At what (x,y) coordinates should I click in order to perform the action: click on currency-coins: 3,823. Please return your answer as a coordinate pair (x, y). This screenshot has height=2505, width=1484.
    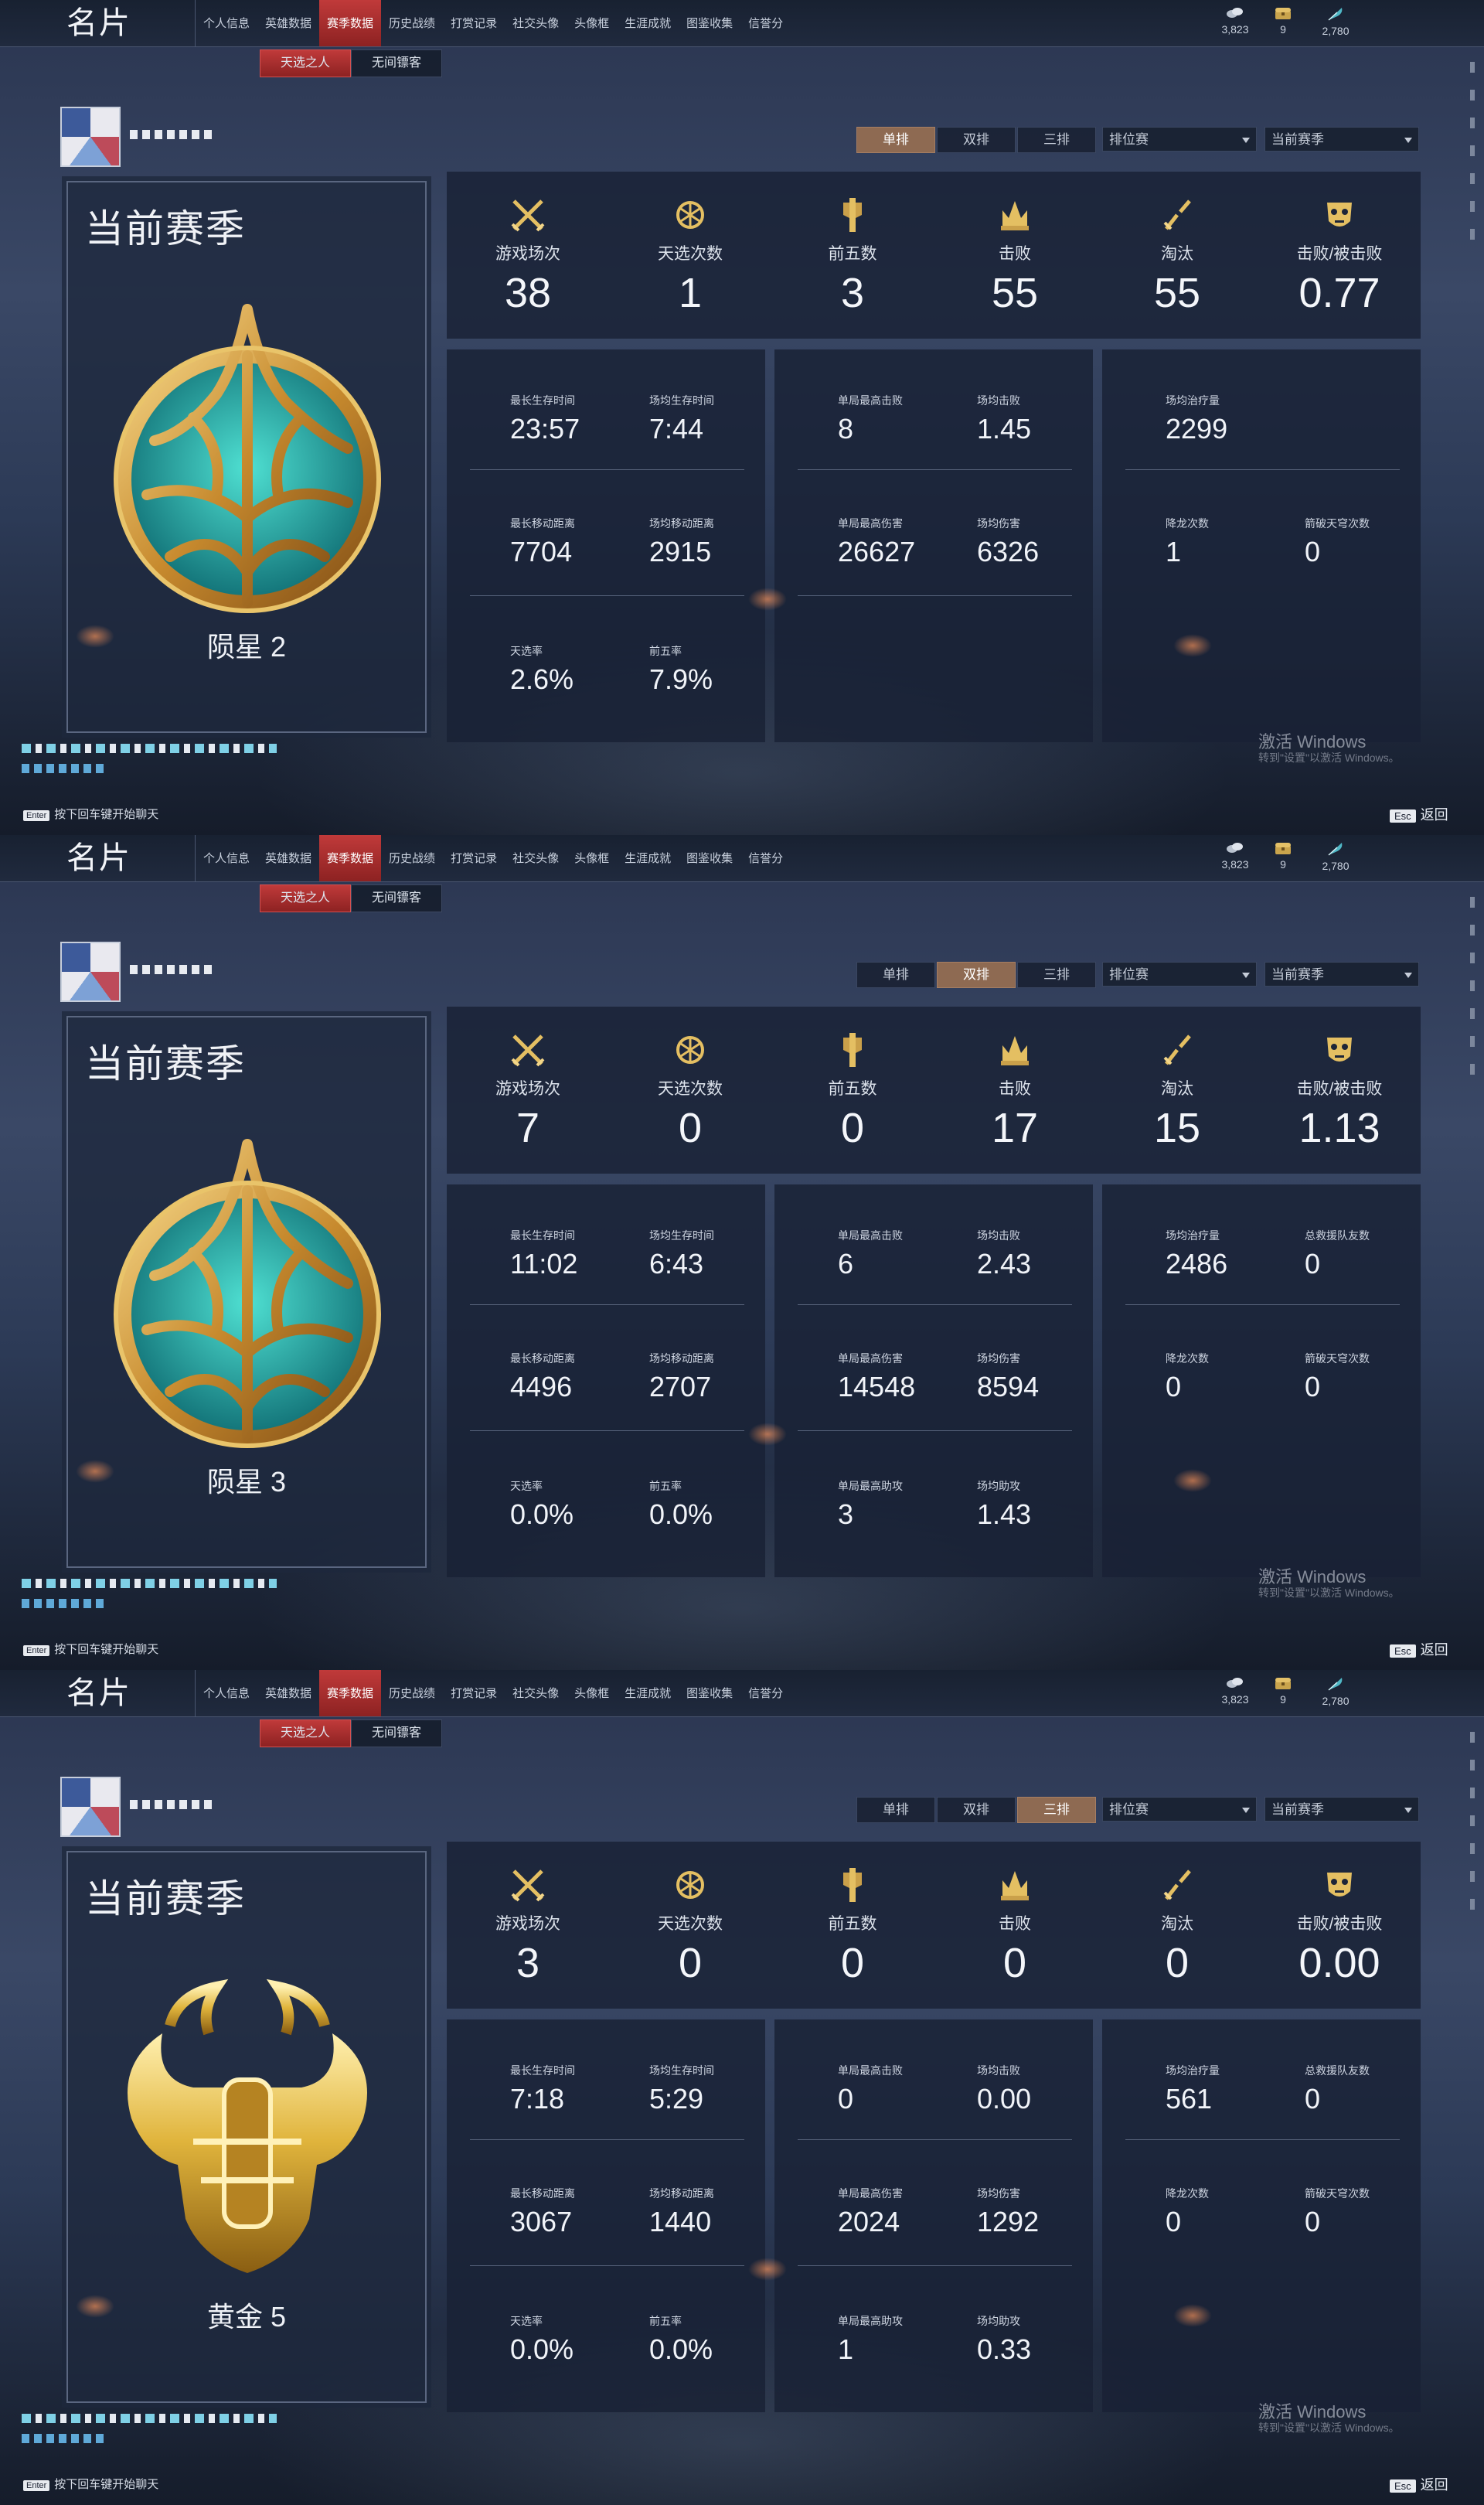
    Looking at the image, I should click on (1235, 21).